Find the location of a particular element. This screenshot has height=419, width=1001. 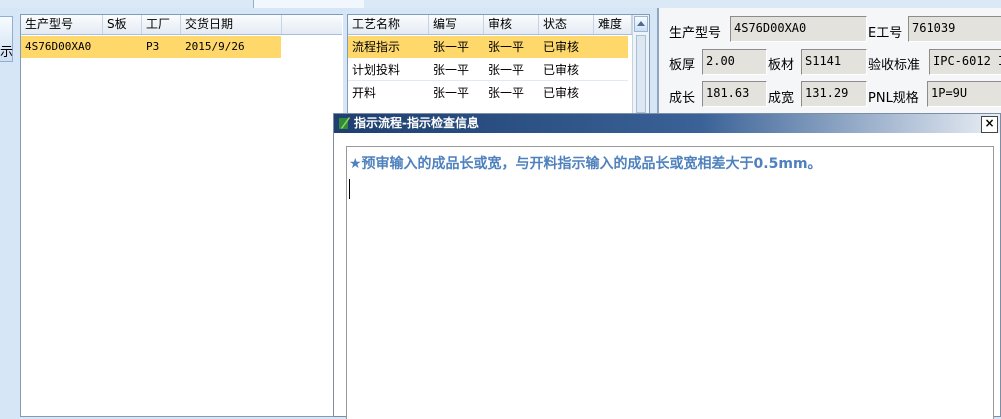

cell-delivery-date: 2015/9/26 is located at coordinates (215, 46).